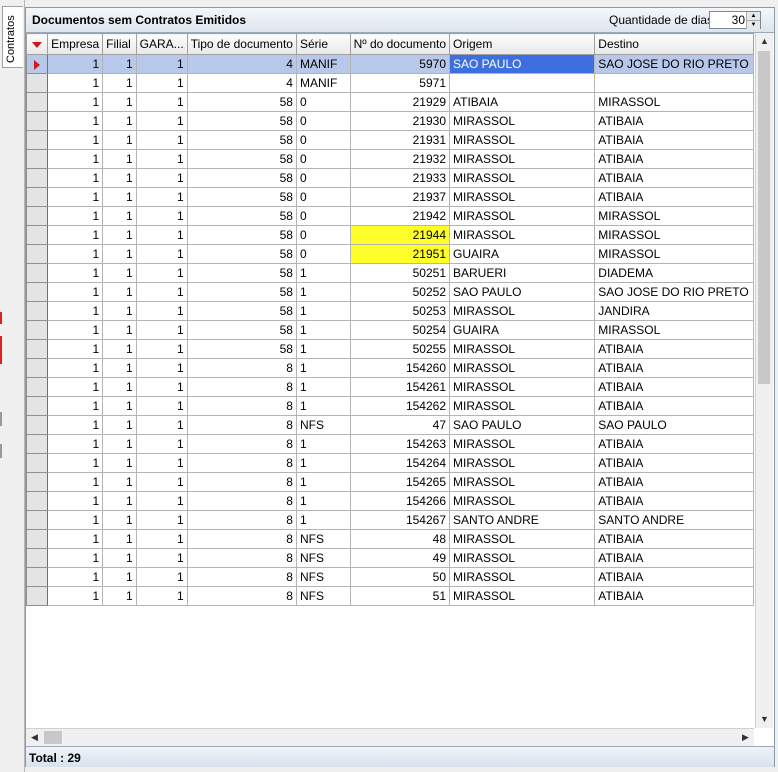 The width and height of the screenshot is (778, 772). What do you see at coordinates (400, 406) in the screenshot?
I see `cell-numero-documento: 154262` at bounding box center [400, 406].